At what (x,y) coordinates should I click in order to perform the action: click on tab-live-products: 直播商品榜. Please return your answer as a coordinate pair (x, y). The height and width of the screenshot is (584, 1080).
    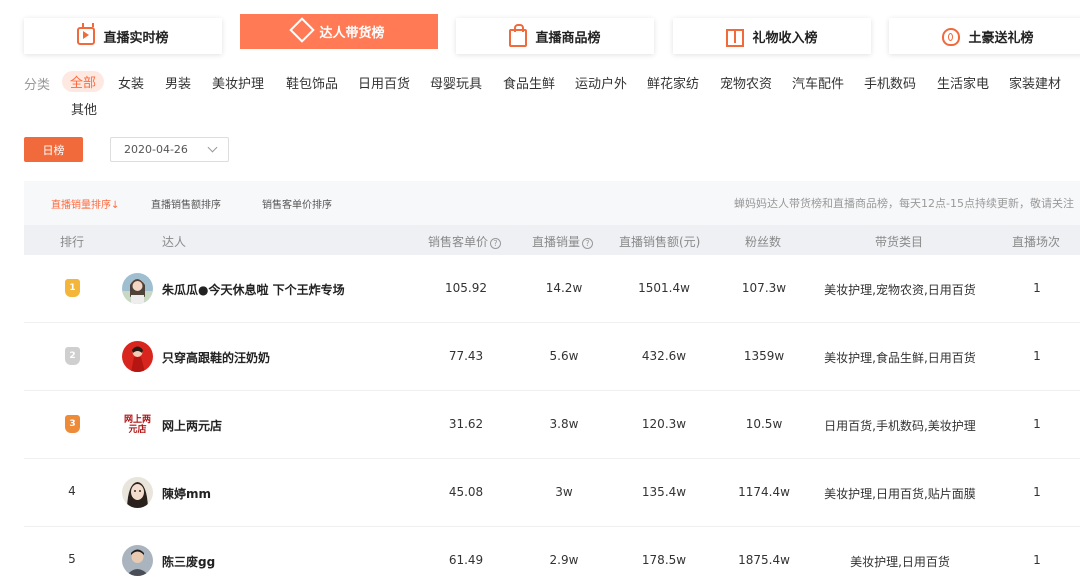
    Looking at the image, I should click on (555, 36).